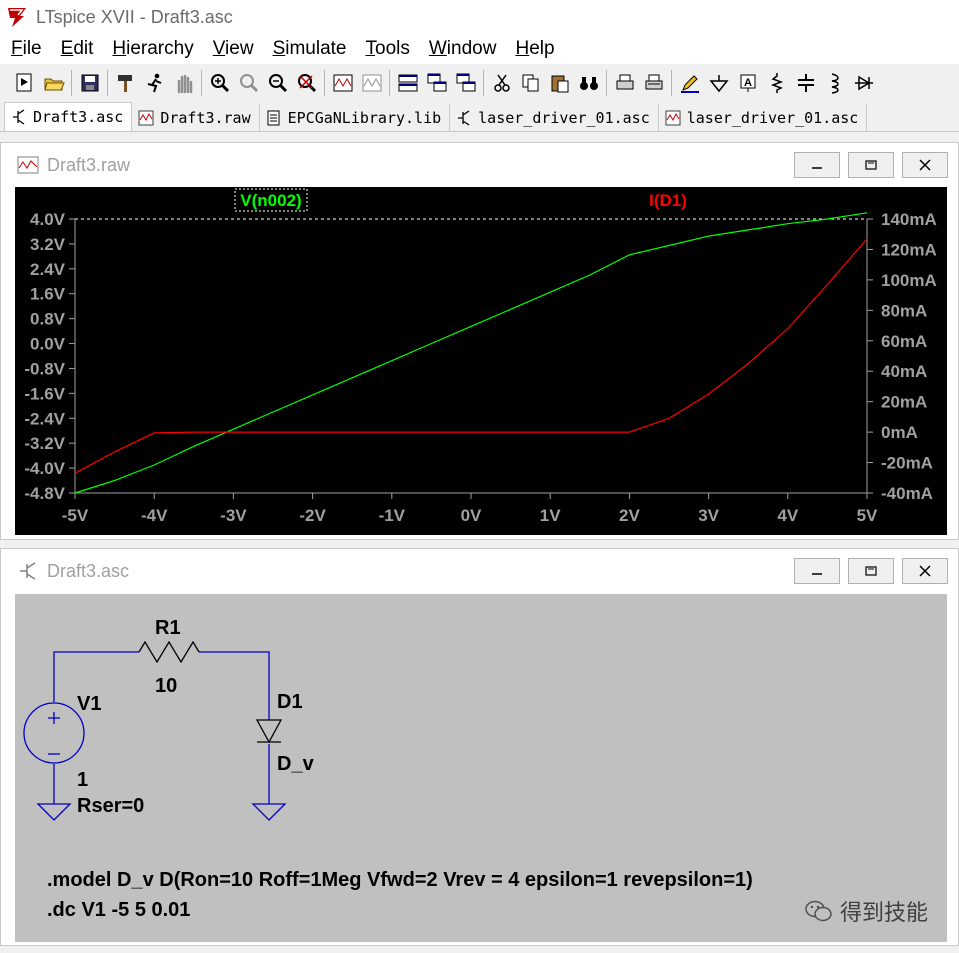  I want to click on save-button, so click(89, 83).